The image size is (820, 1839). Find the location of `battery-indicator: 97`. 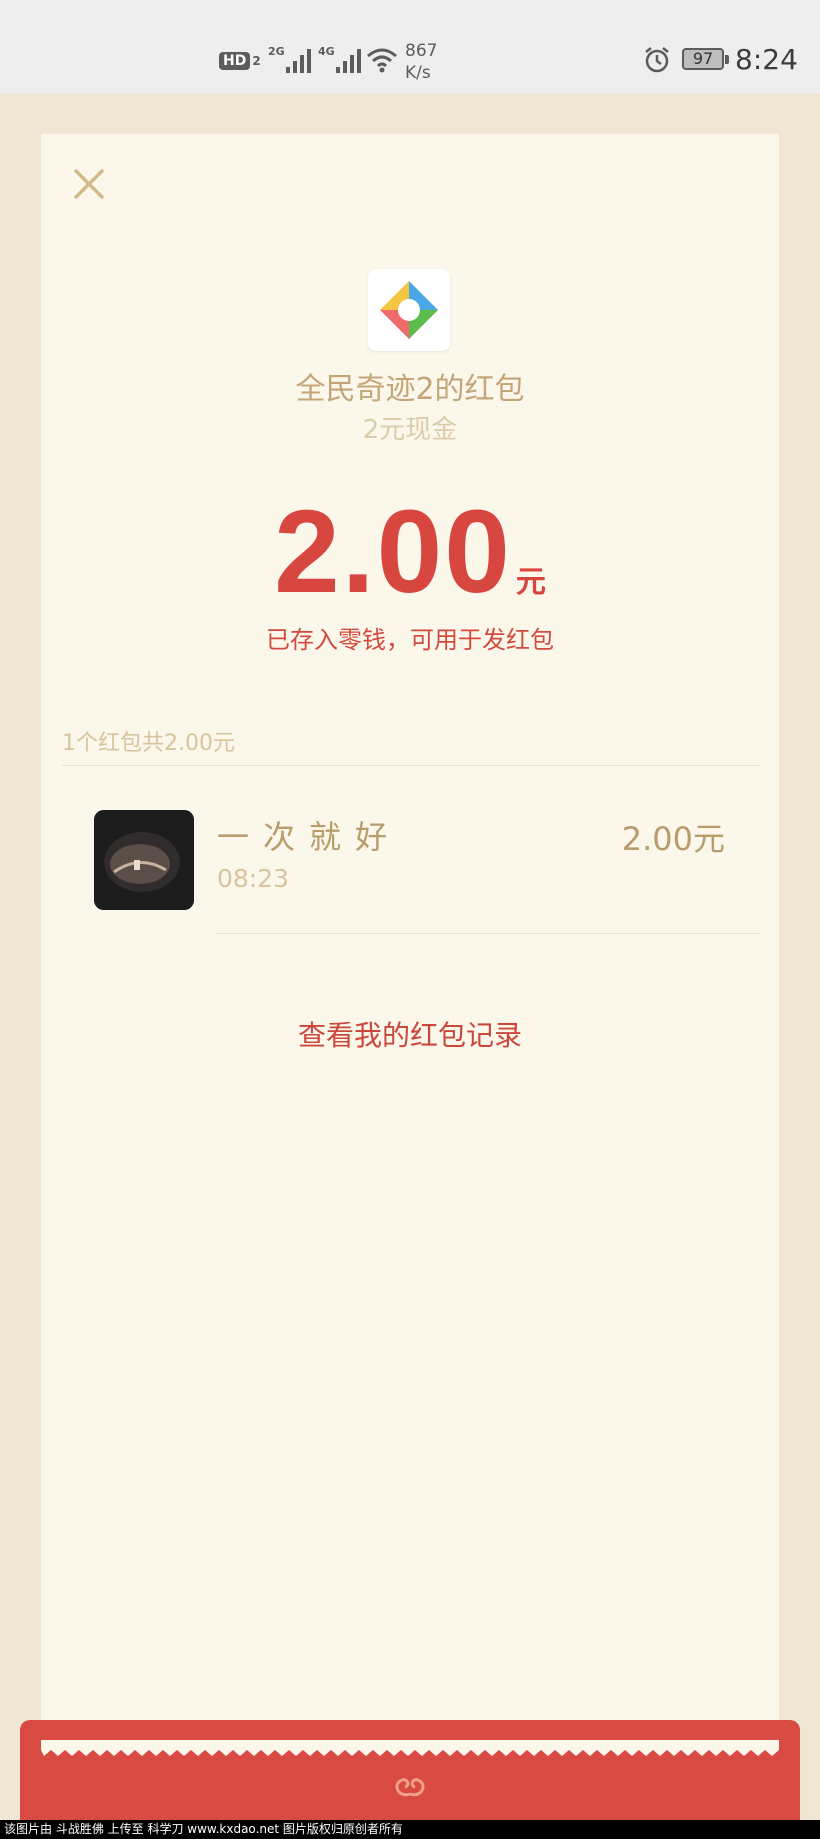

battery-indicator: 97 is located at coordinates (705, 59).